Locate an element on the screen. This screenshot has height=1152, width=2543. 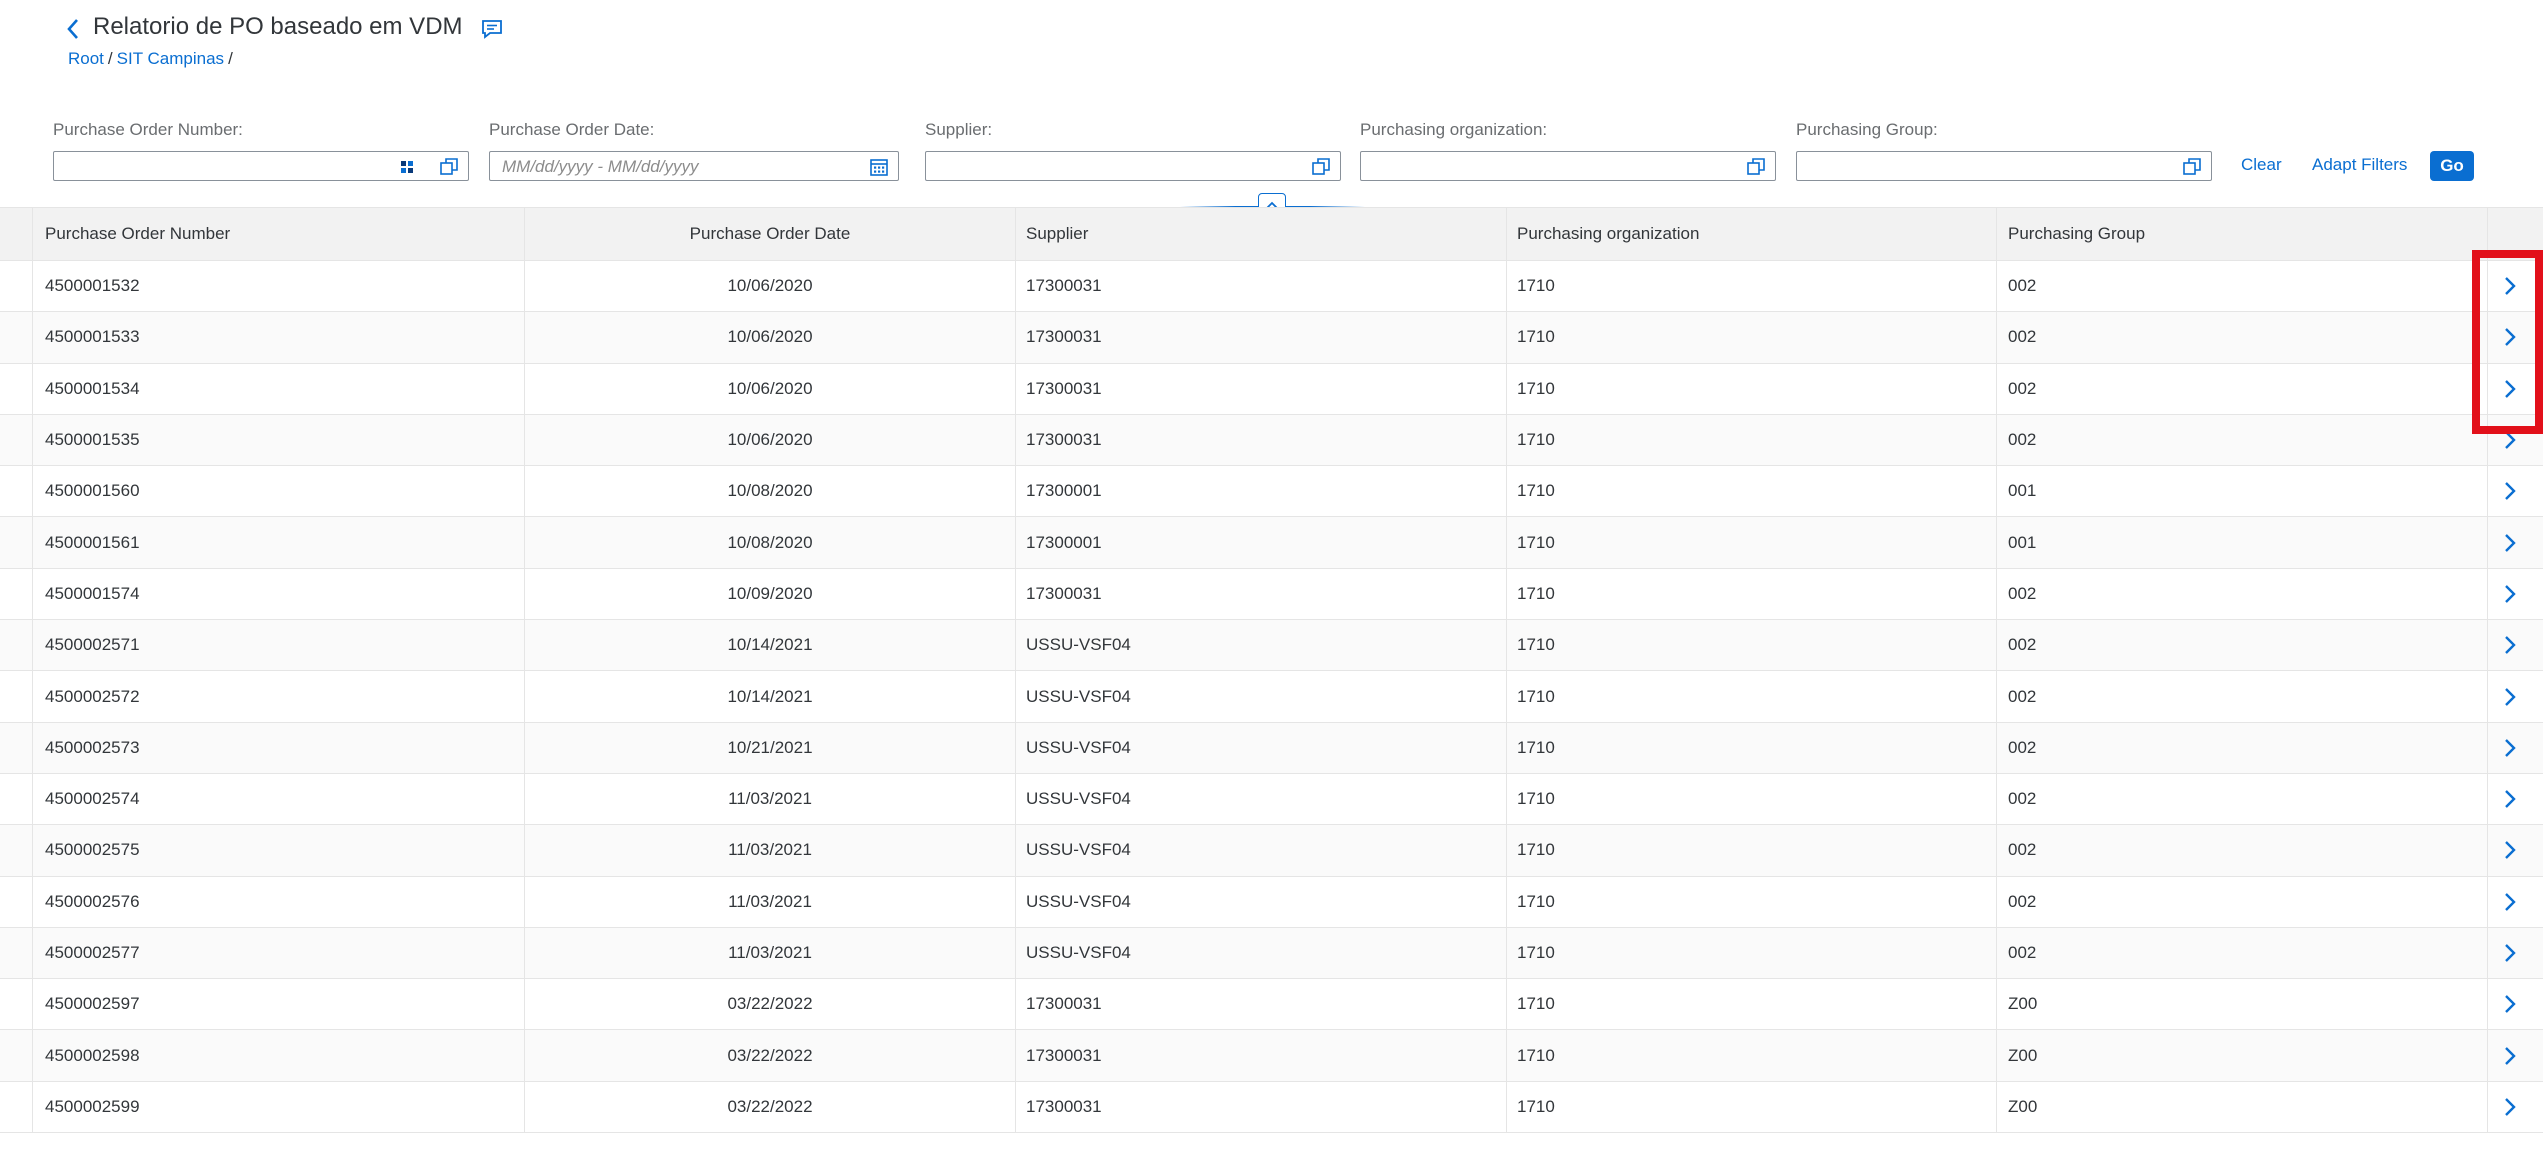
table-row: 4500002574 11/03/2021 USSU-VSF04 1710 002 is located at coordinates (1271, 799).